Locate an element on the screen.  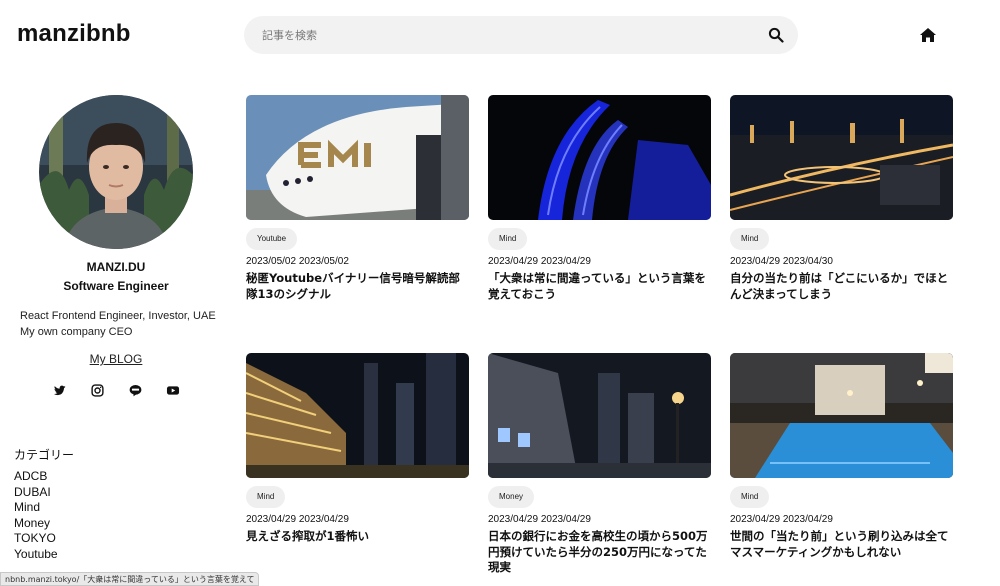
post-title: 「大衆は常に間違っている」という言葉を覚えておこう is located at coordinates (599, 286).